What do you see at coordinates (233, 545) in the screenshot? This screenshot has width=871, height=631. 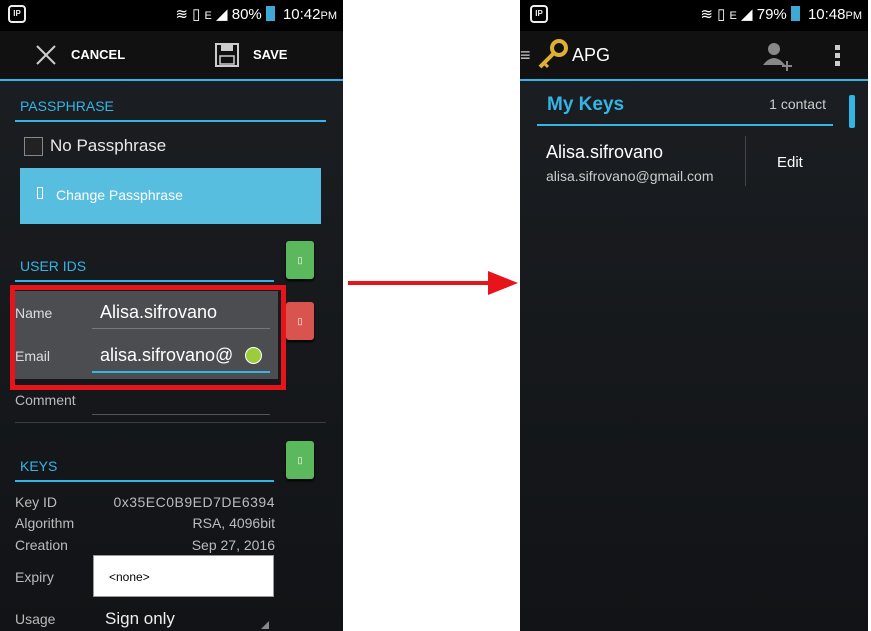 I see `creation-value: Sep 27, 2016` at bounding box center [233, 545].